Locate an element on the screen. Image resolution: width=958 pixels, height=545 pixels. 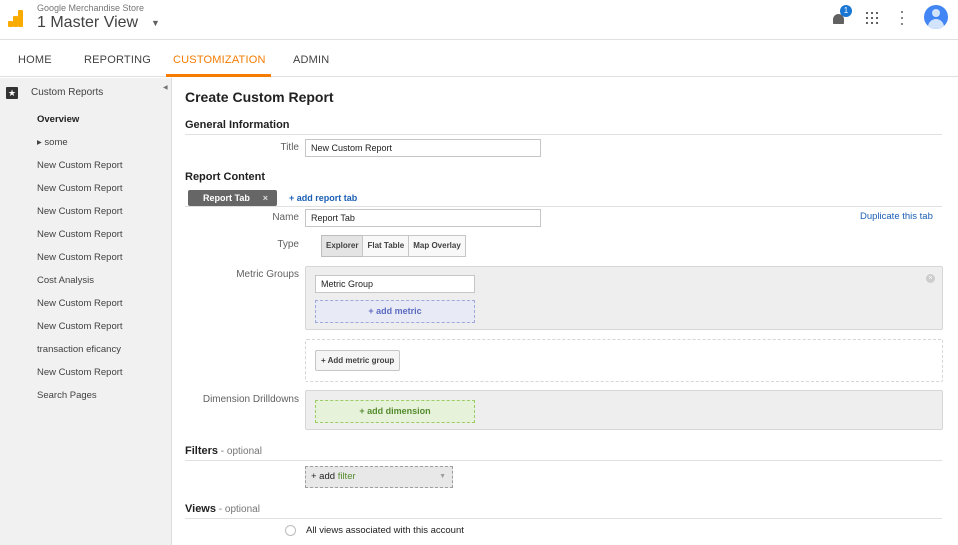
tab-customization: CUSTOMIZATION is located at coordinates (219, 60).